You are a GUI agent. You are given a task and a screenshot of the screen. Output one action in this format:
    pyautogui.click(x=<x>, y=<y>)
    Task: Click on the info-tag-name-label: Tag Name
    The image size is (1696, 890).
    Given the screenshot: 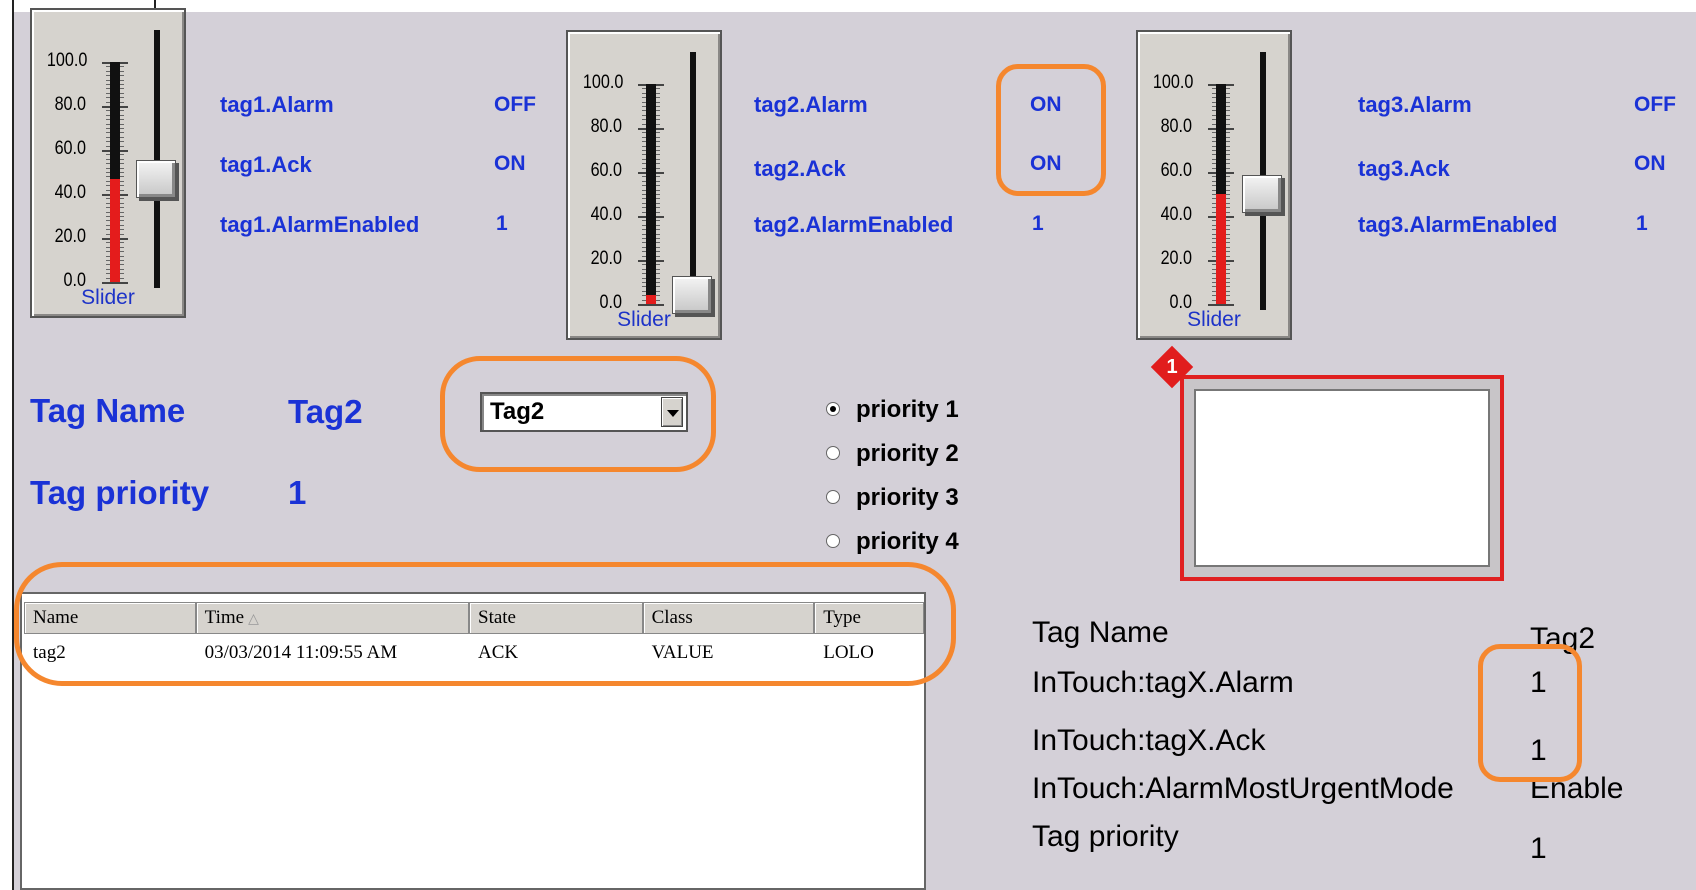 What is the action you would take?
    pyautogui.click(x=1100, y=632)
    